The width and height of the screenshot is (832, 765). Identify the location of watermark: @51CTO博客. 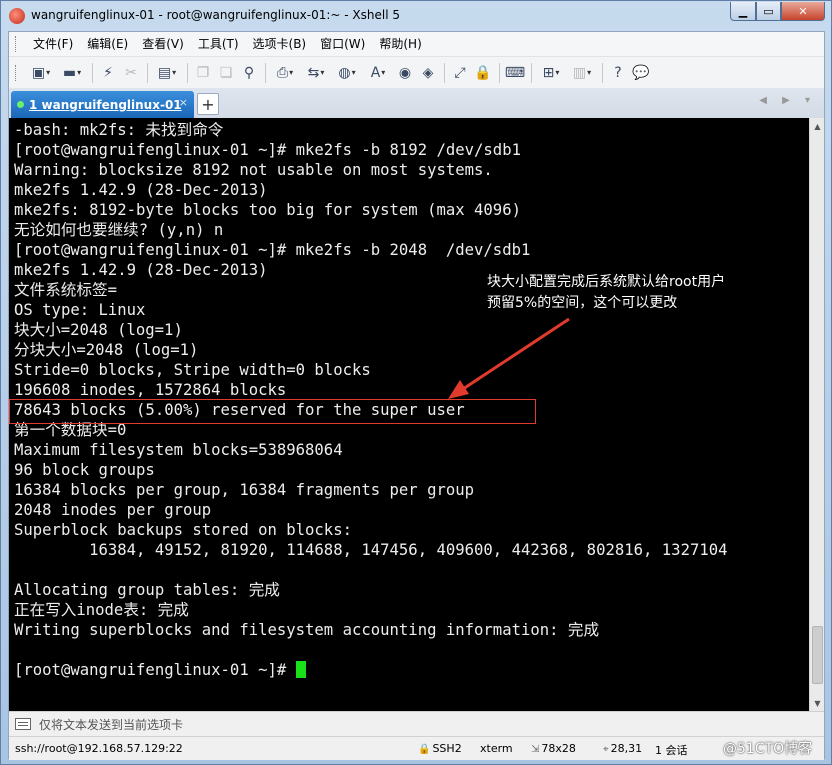
(768, 749).